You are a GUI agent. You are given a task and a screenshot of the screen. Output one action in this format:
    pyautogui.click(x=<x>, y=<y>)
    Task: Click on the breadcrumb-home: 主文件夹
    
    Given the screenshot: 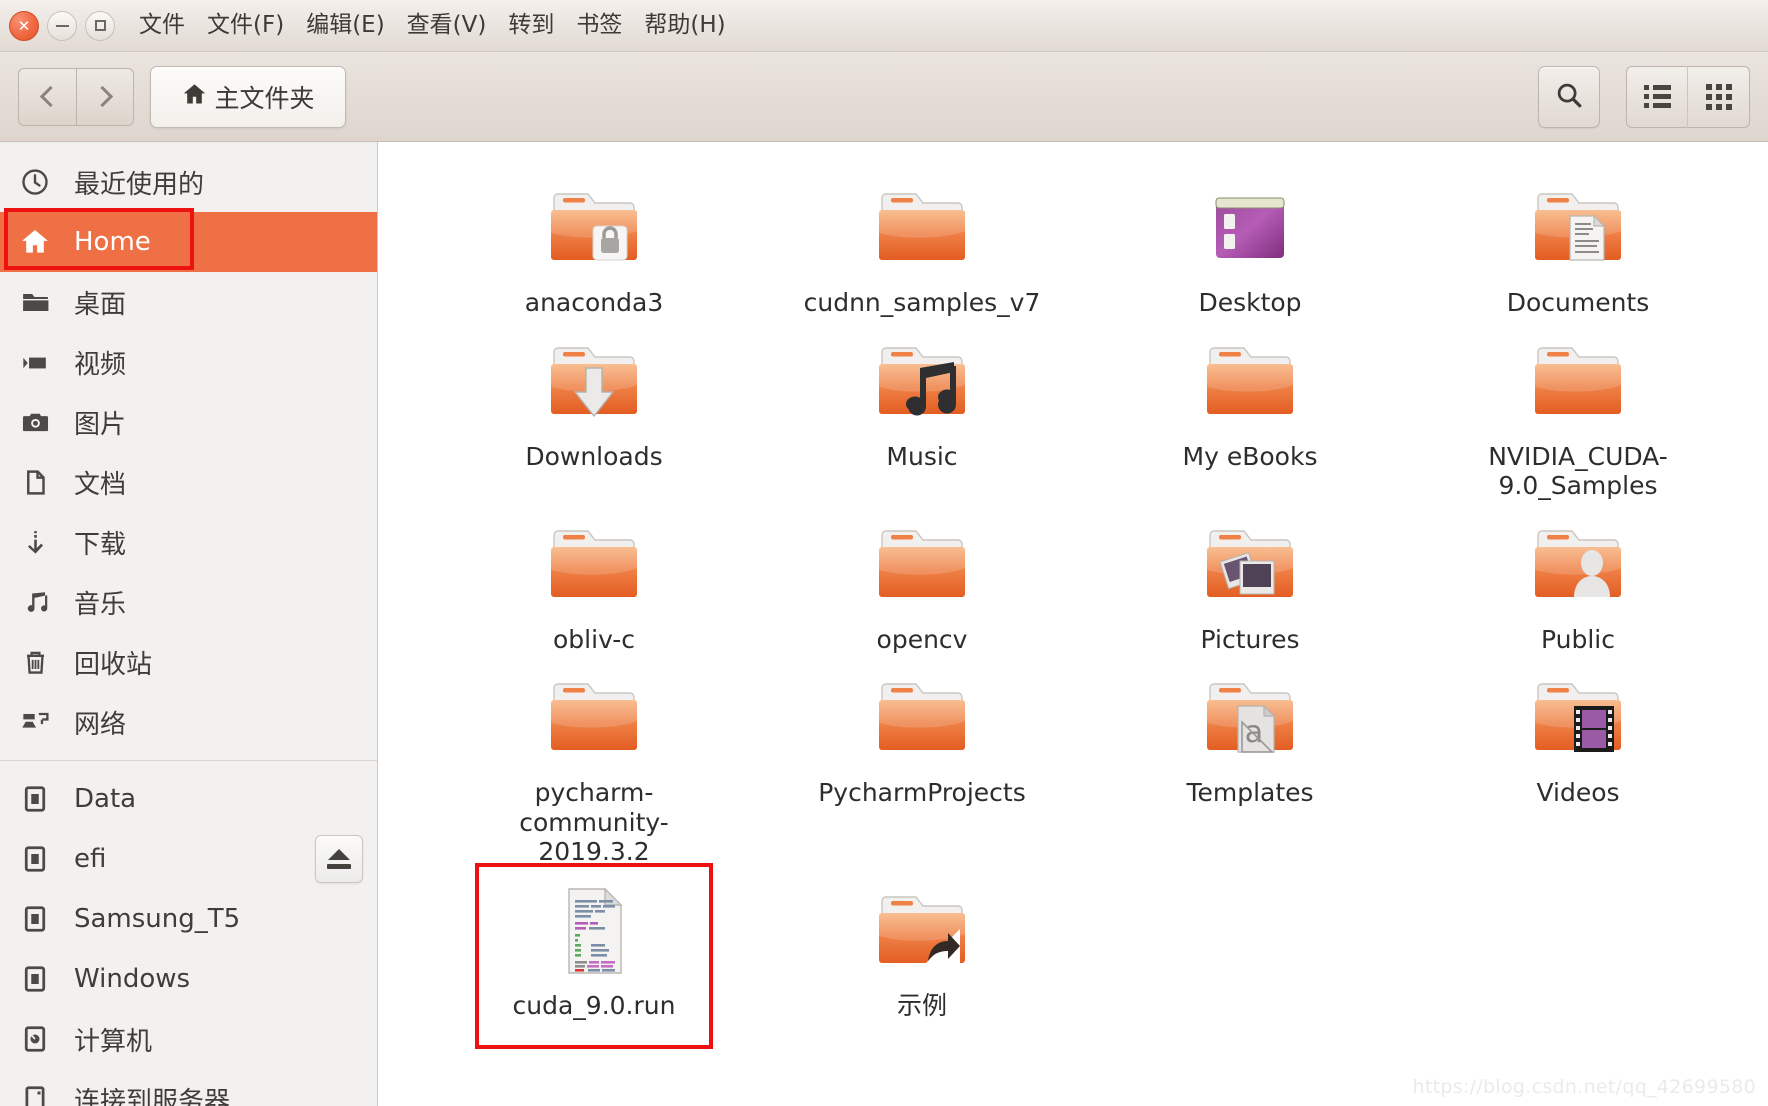 What is the action you would take?
    pyautogui.click(x=248, y=96)
    